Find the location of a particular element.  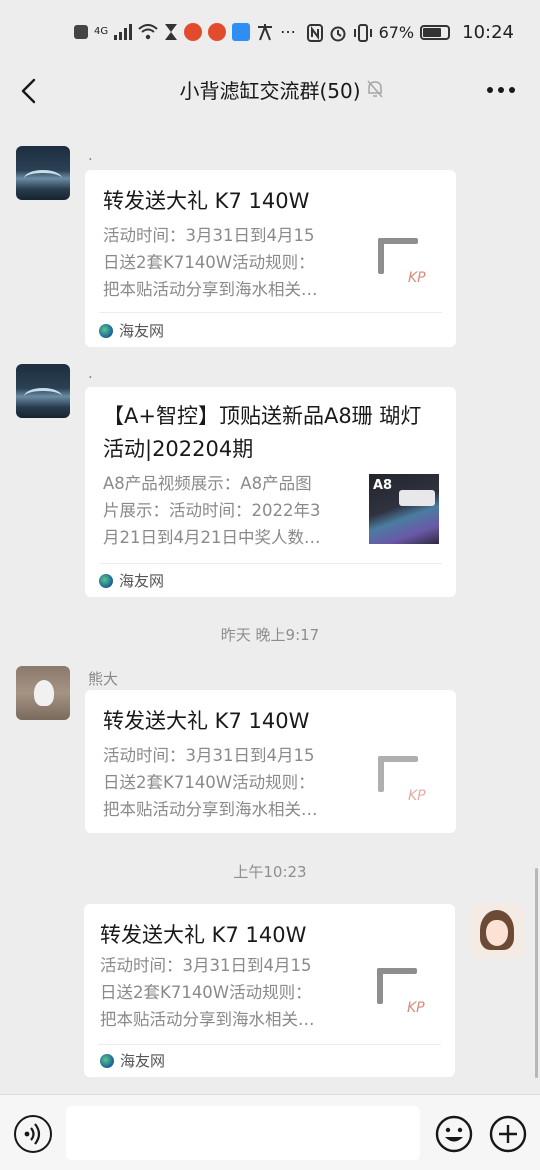

voice-icon is located at coordinates (32, 1134).